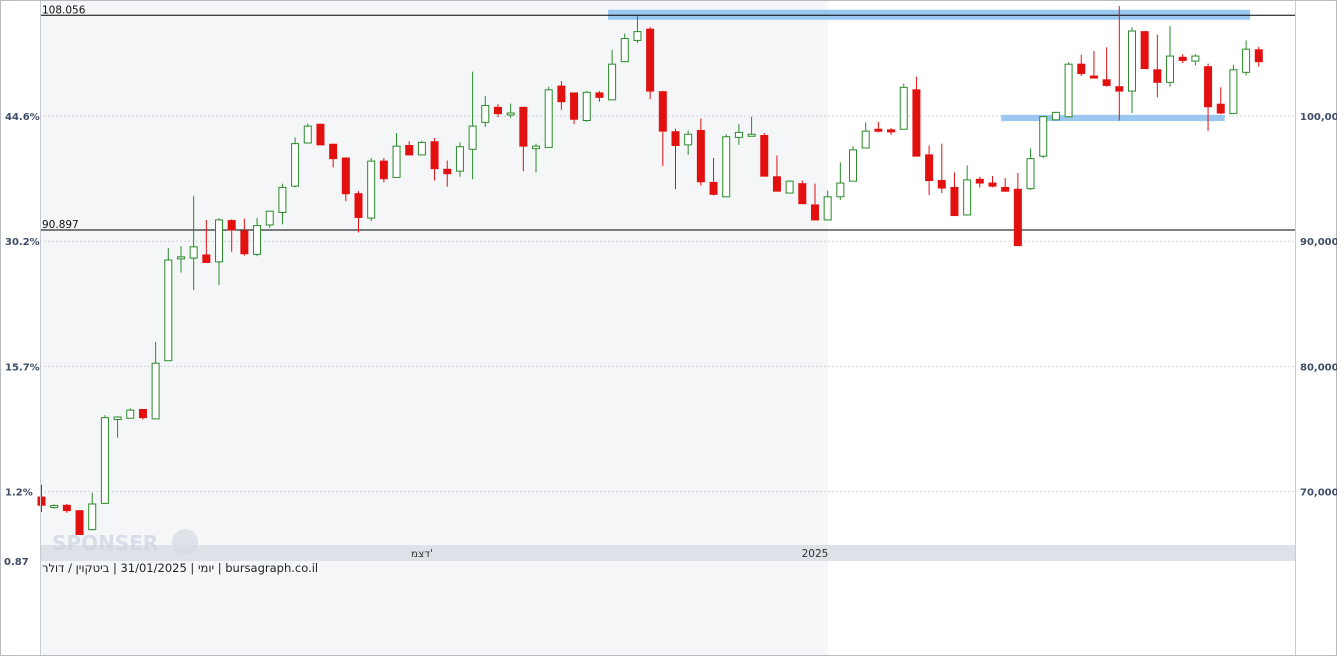  What do you see at coordinates (667, 553) in the screenshot?
I see `x-axis-band` at bounding box center [667, 553].